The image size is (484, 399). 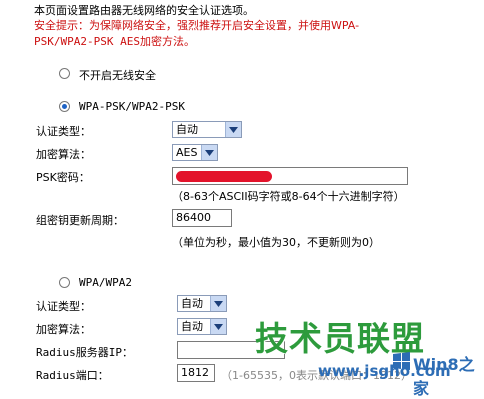 I want to click on psk-password-input, so click(x=290, y=176).